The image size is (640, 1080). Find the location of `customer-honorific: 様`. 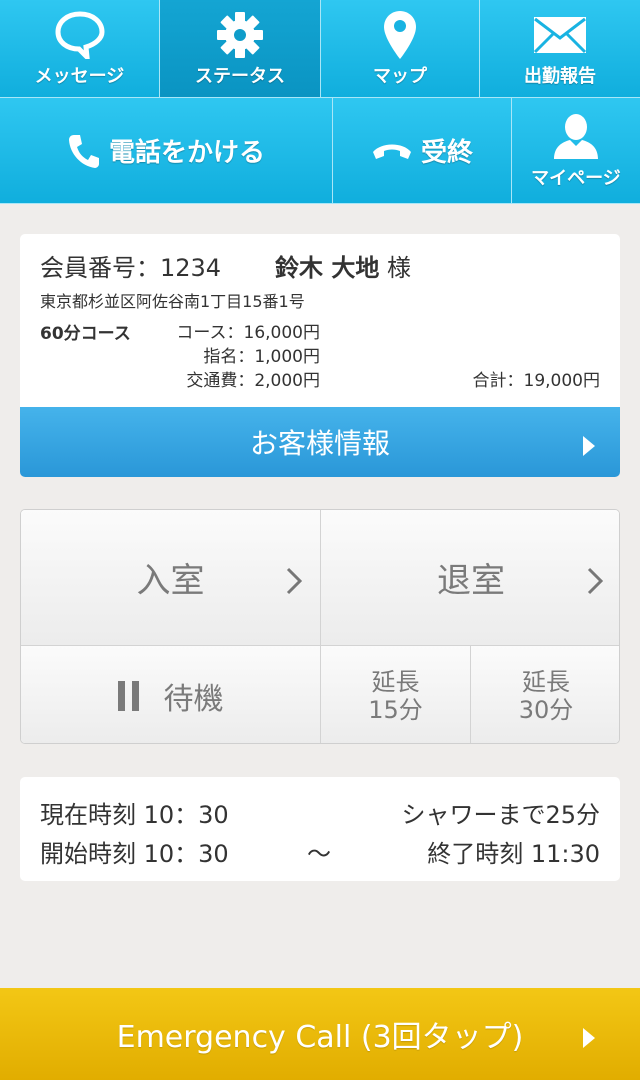

customer-honorific: 様 is located at coordinates (399, 268).